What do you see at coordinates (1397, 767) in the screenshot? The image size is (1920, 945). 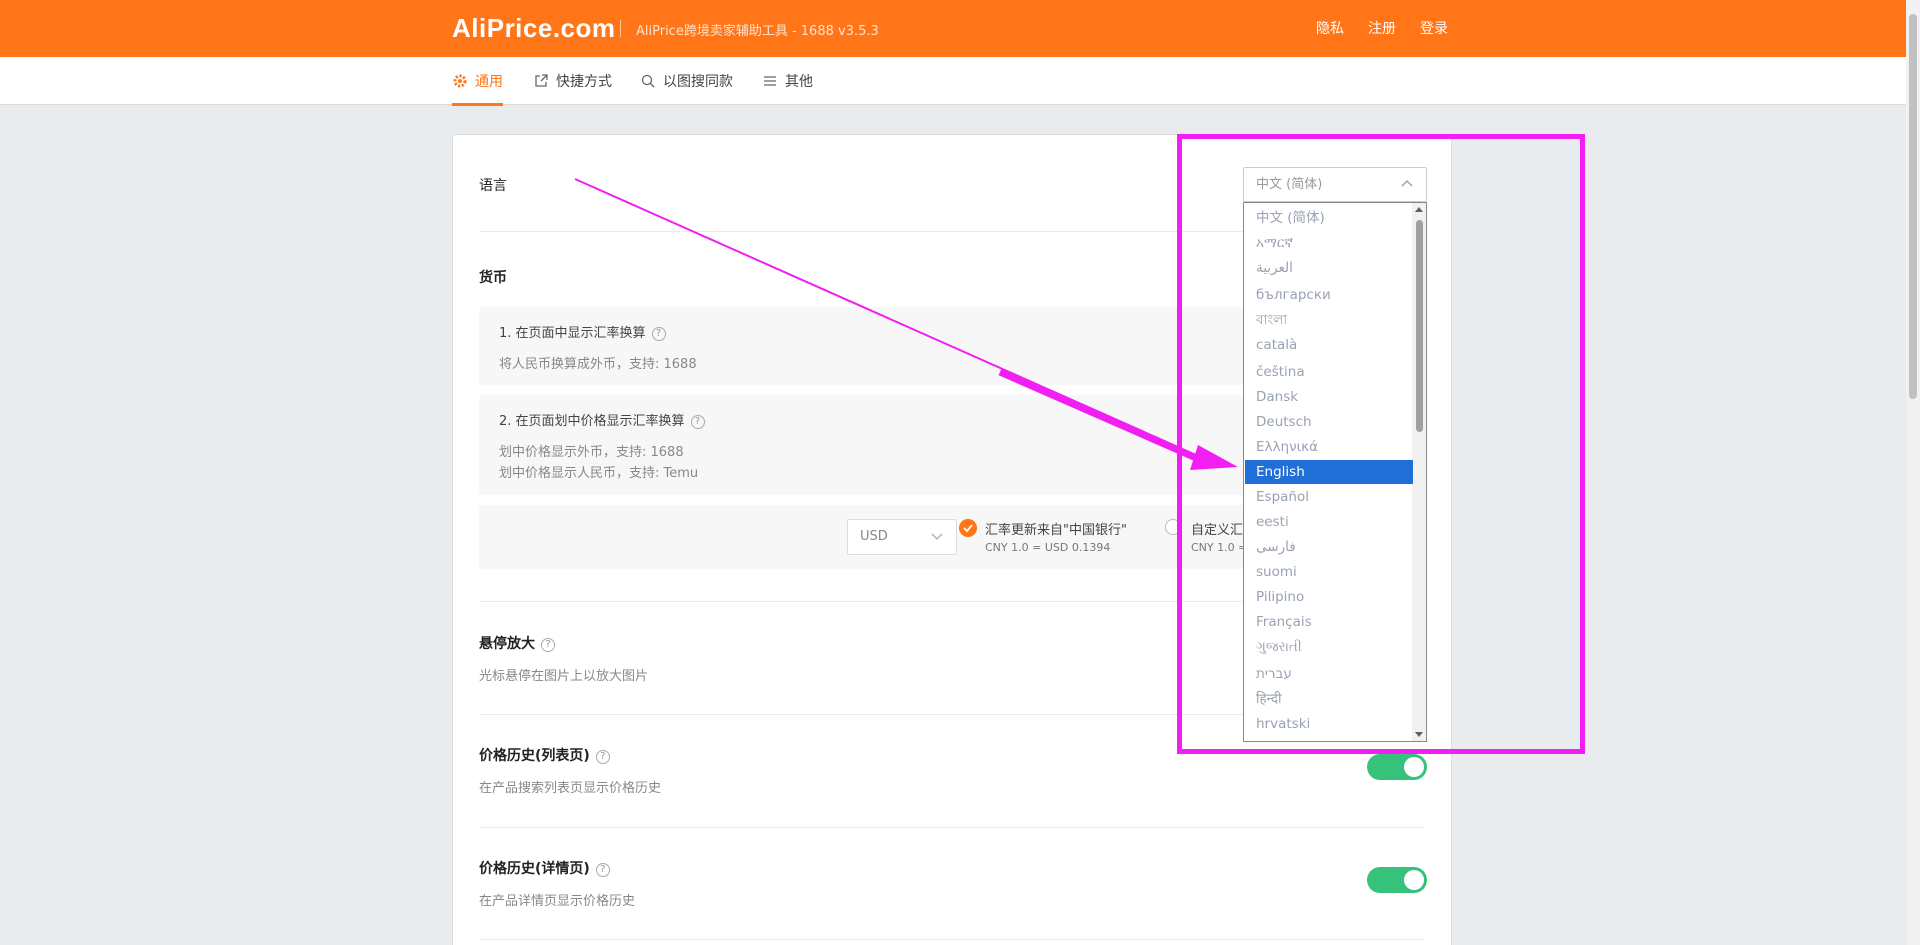 I see `price-history-list-toggle` at bounding box center [1397, 767].